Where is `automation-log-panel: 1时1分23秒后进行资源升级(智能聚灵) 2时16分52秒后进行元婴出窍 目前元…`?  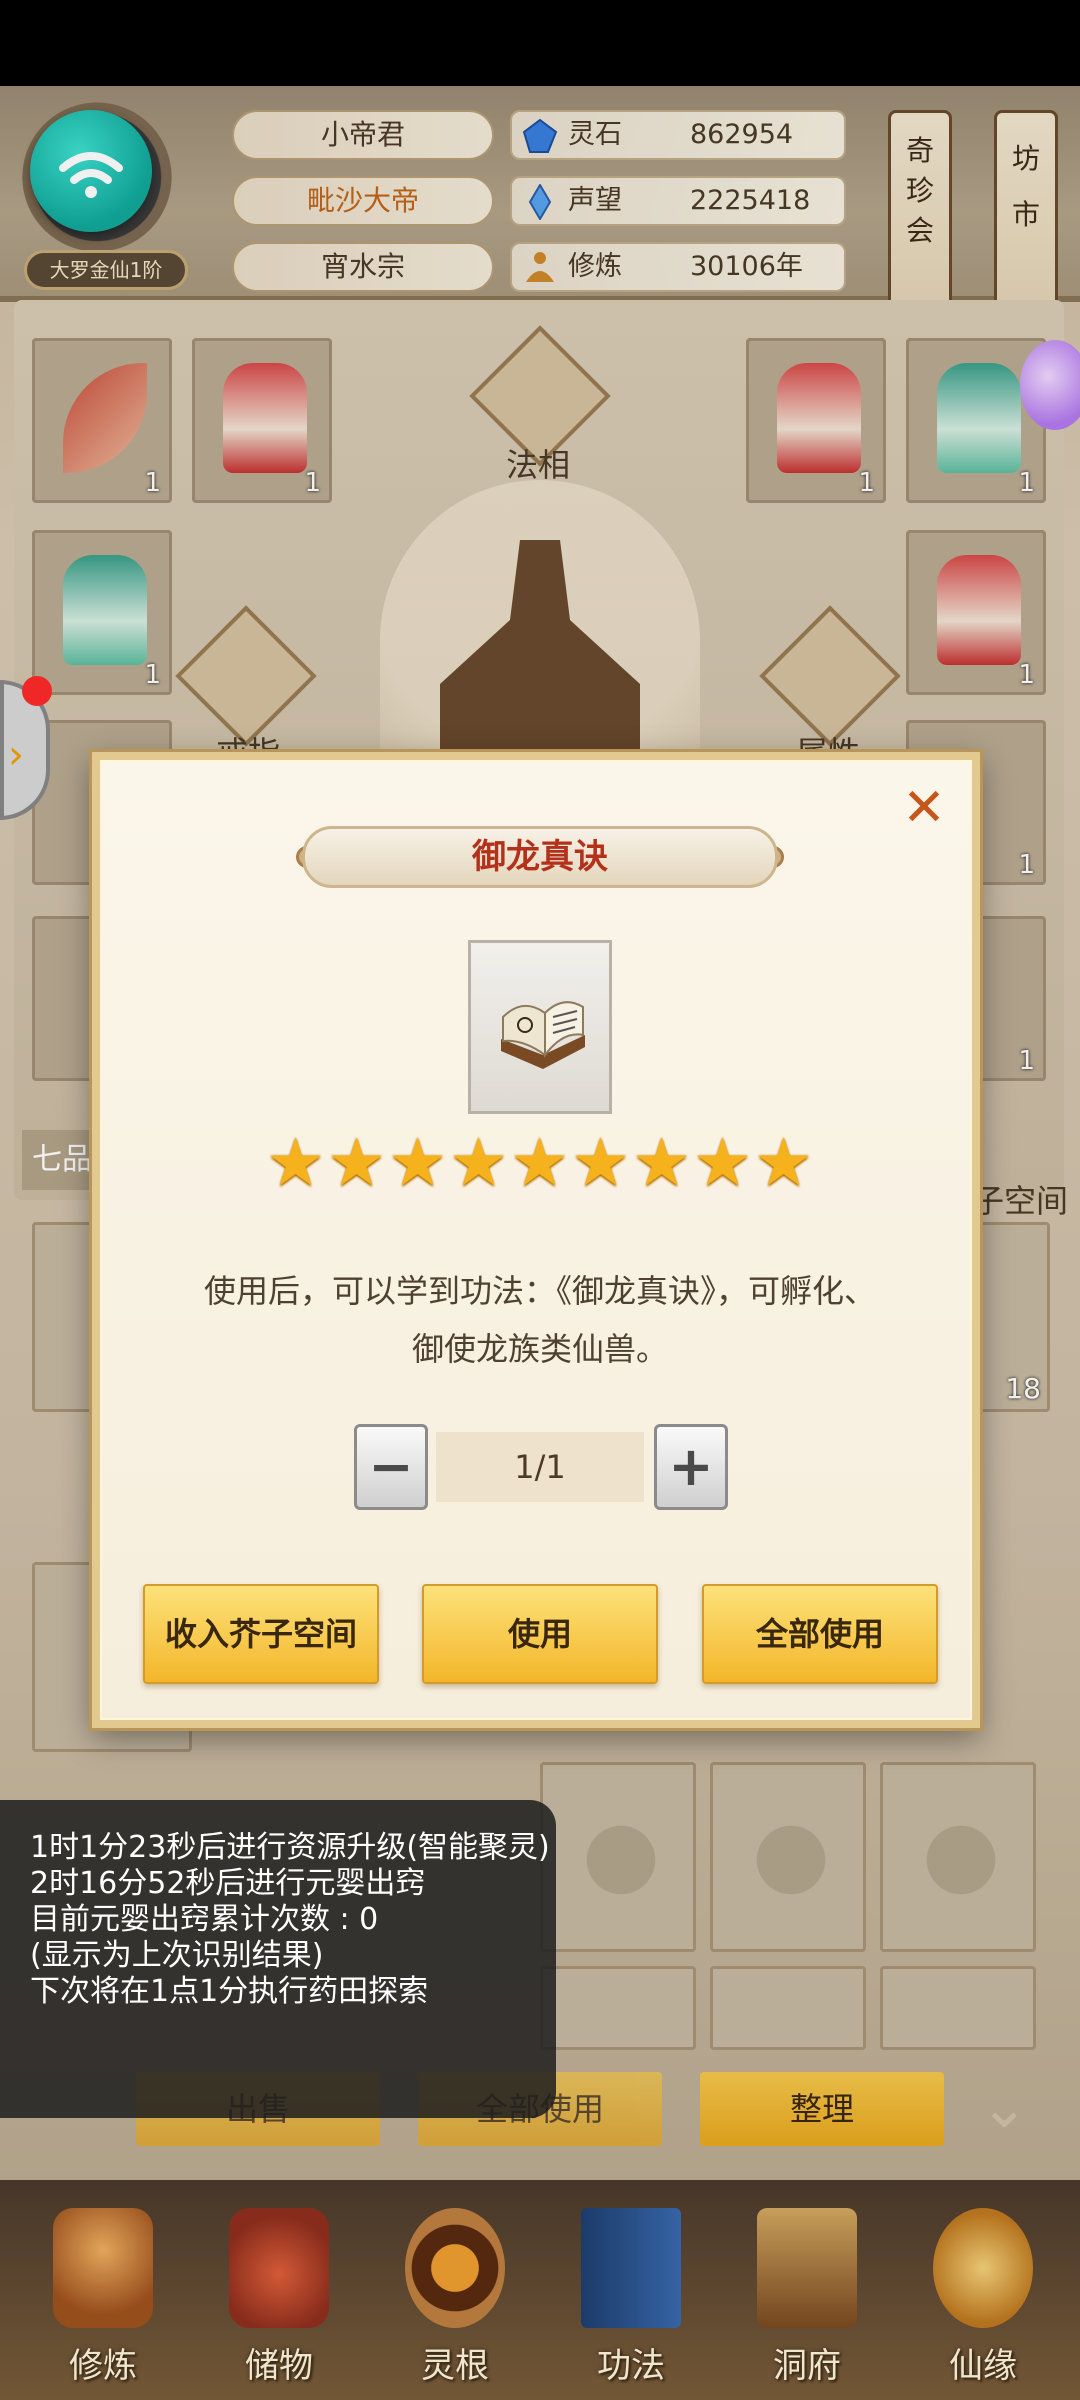
automation-log-panel: 1时1分23秒后进行资源升级(智能聚灵) 2时16分52秒后进行元婴出窍 目前元… is located at coordinates (278, 1959).